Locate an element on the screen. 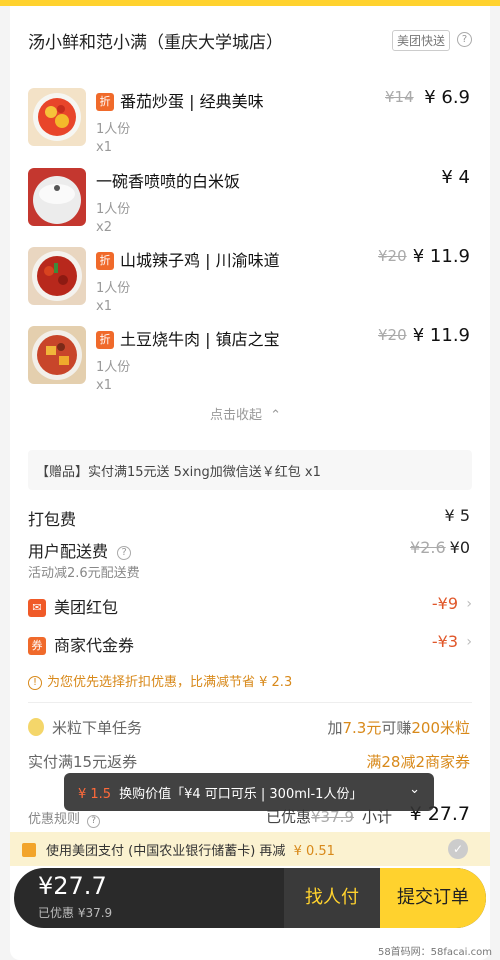 The width and height of the screenshot is (500, 960). item-title: 土豆烧牛肉 | 镇店之宝 is located at coordinates (200, 339).